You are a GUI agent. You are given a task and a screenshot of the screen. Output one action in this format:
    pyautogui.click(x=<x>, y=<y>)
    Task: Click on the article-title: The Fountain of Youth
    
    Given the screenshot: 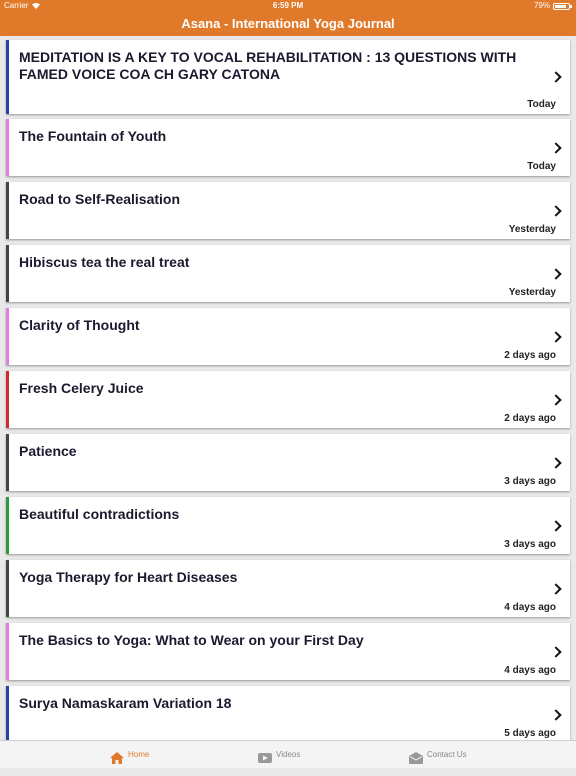 What is the action you would take?
    pyautogui.click(x=93, y=136)
    